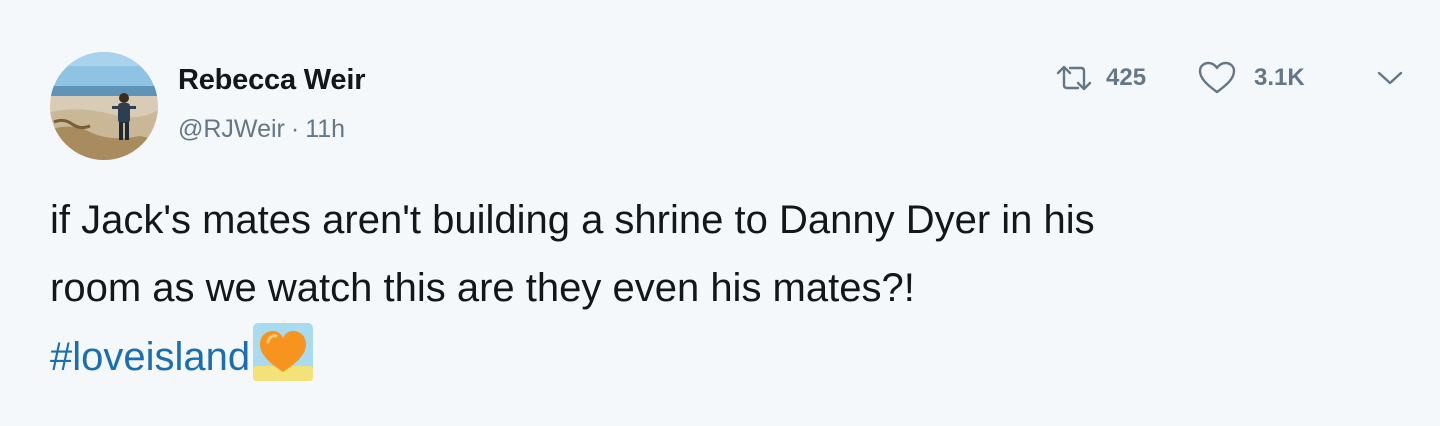 This screenshot has width=1440, height=426. What do you see at coordinates (1279, 77) in the screenshot?
I see `like-count: 3.1K` at bounding box center [1279, 77].